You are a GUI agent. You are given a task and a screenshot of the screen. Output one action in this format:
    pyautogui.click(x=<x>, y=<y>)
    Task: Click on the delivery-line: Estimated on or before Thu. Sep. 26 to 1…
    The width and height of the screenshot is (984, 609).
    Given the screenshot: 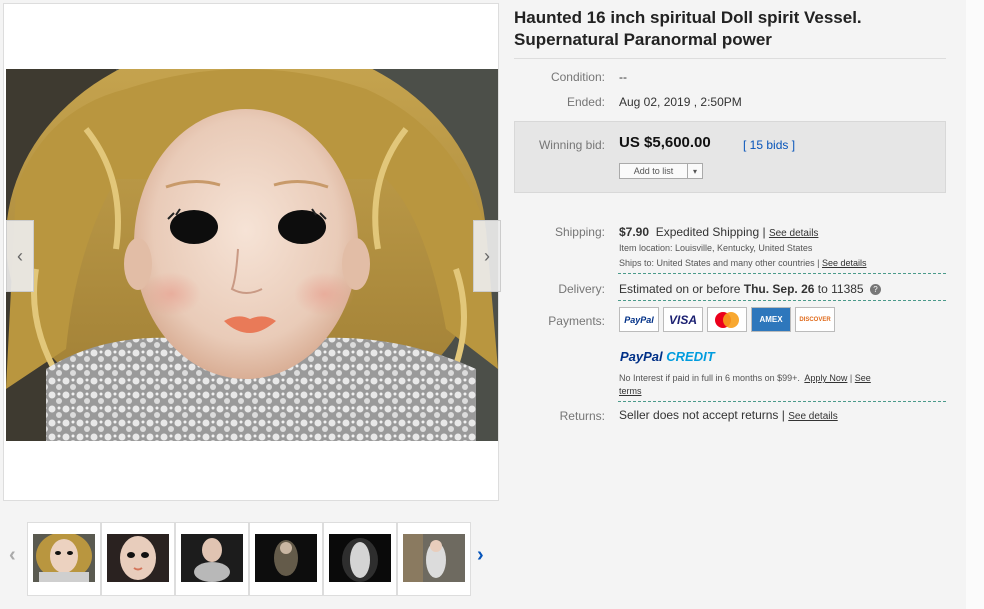 What is the action you would take?
    pyautogui.click(x=750, y=289)
    